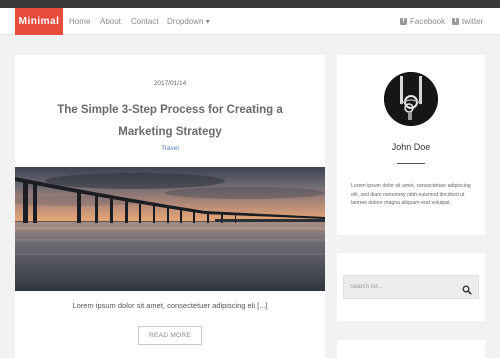 Image resolution: width=500 pixels, height=358 pixels. I want to click on post-date: 2017/01/14, so click(170, 83).